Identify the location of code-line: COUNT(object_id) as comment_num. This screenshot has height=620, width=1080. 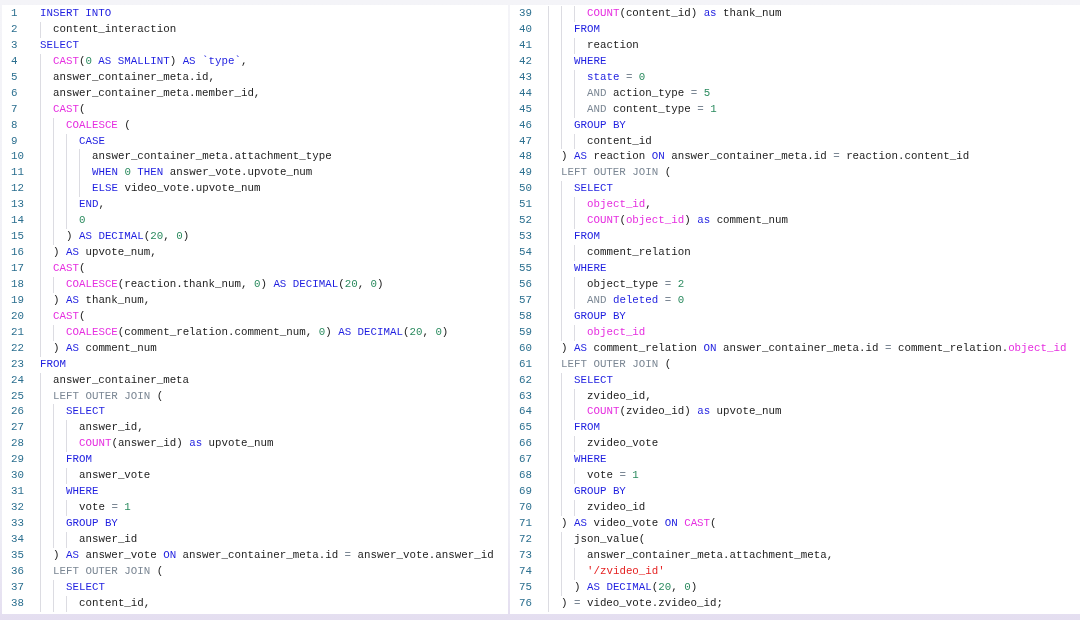
(687, 221).